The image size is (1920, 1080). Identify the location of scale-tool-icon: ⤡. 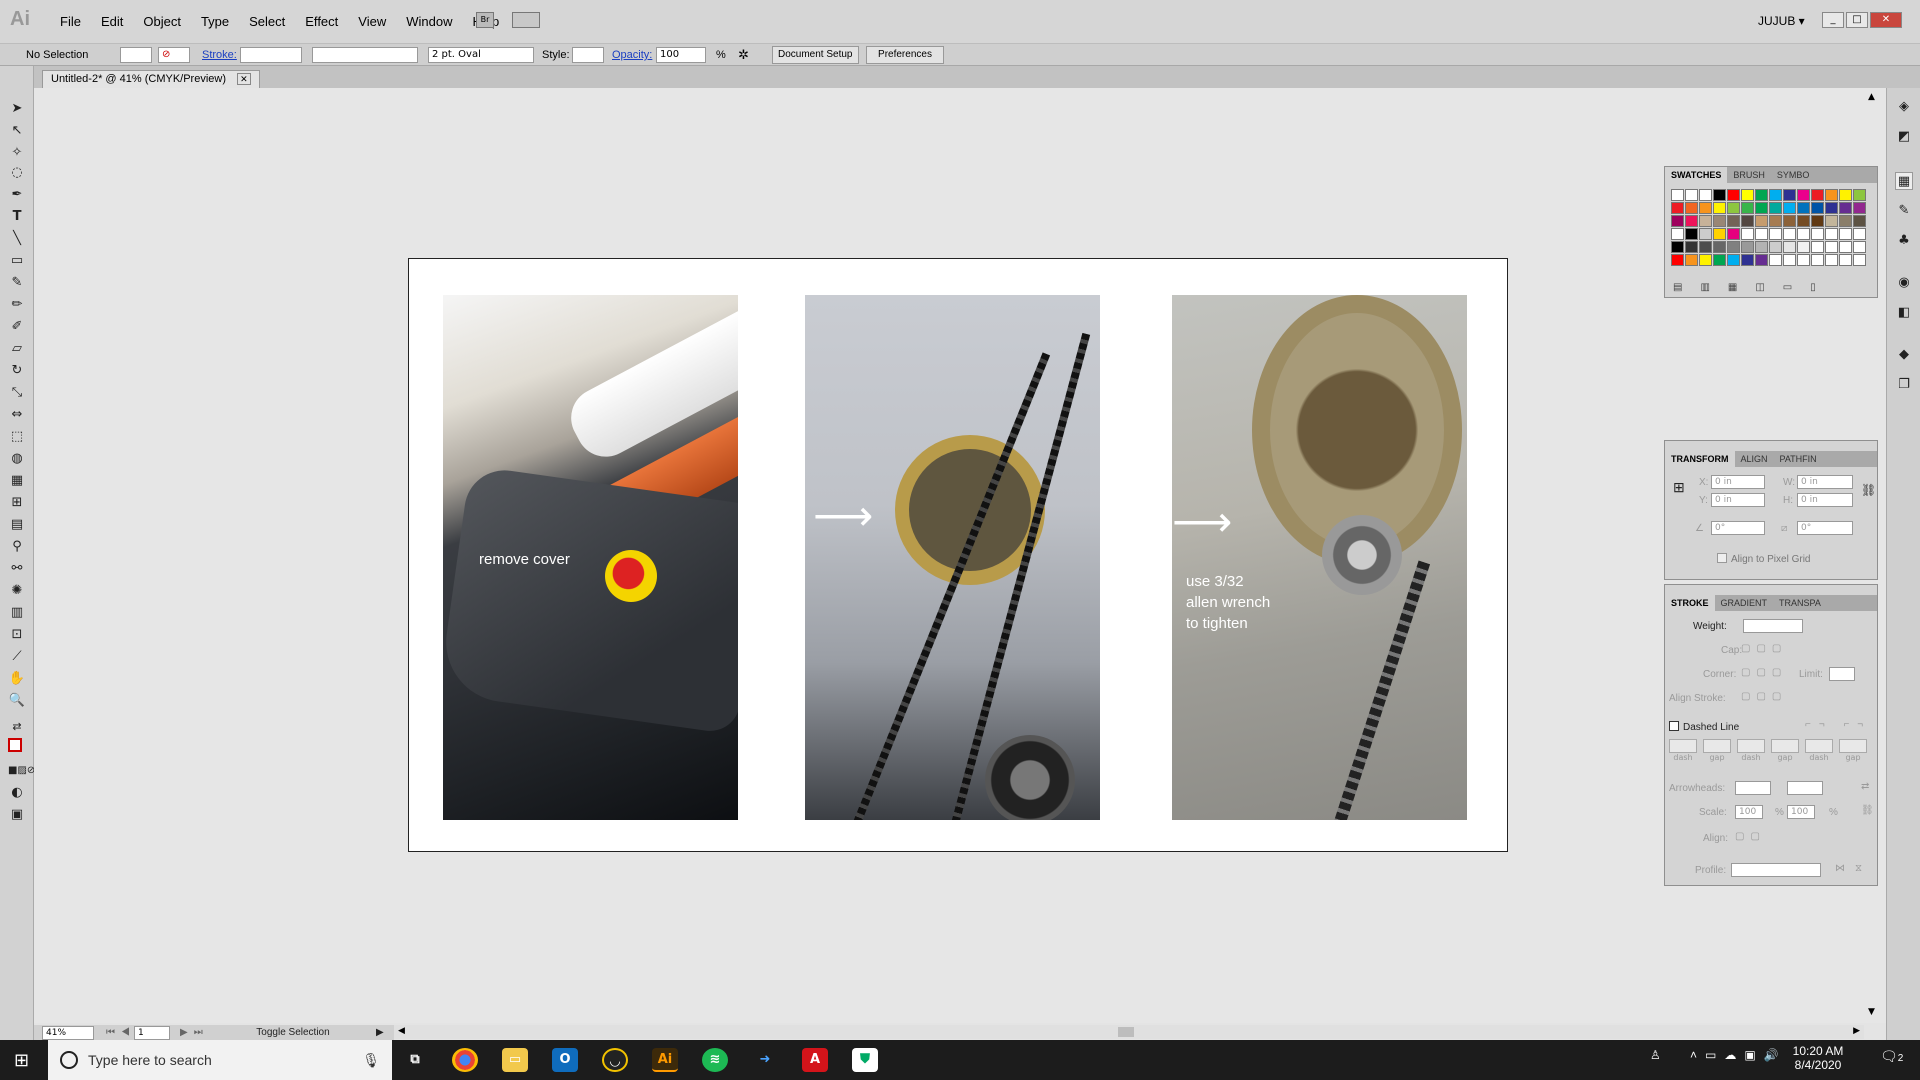
(17, 393).